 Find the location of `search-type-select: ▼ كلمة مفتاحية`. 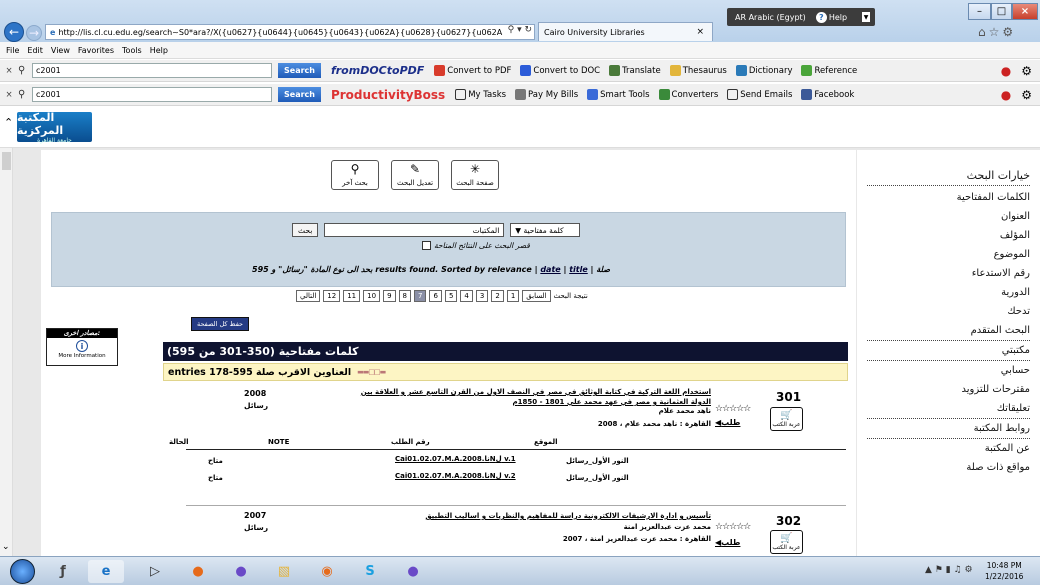

search-type-select: ▼ كلمة مفتاحية is located at coordinates (545, 230).